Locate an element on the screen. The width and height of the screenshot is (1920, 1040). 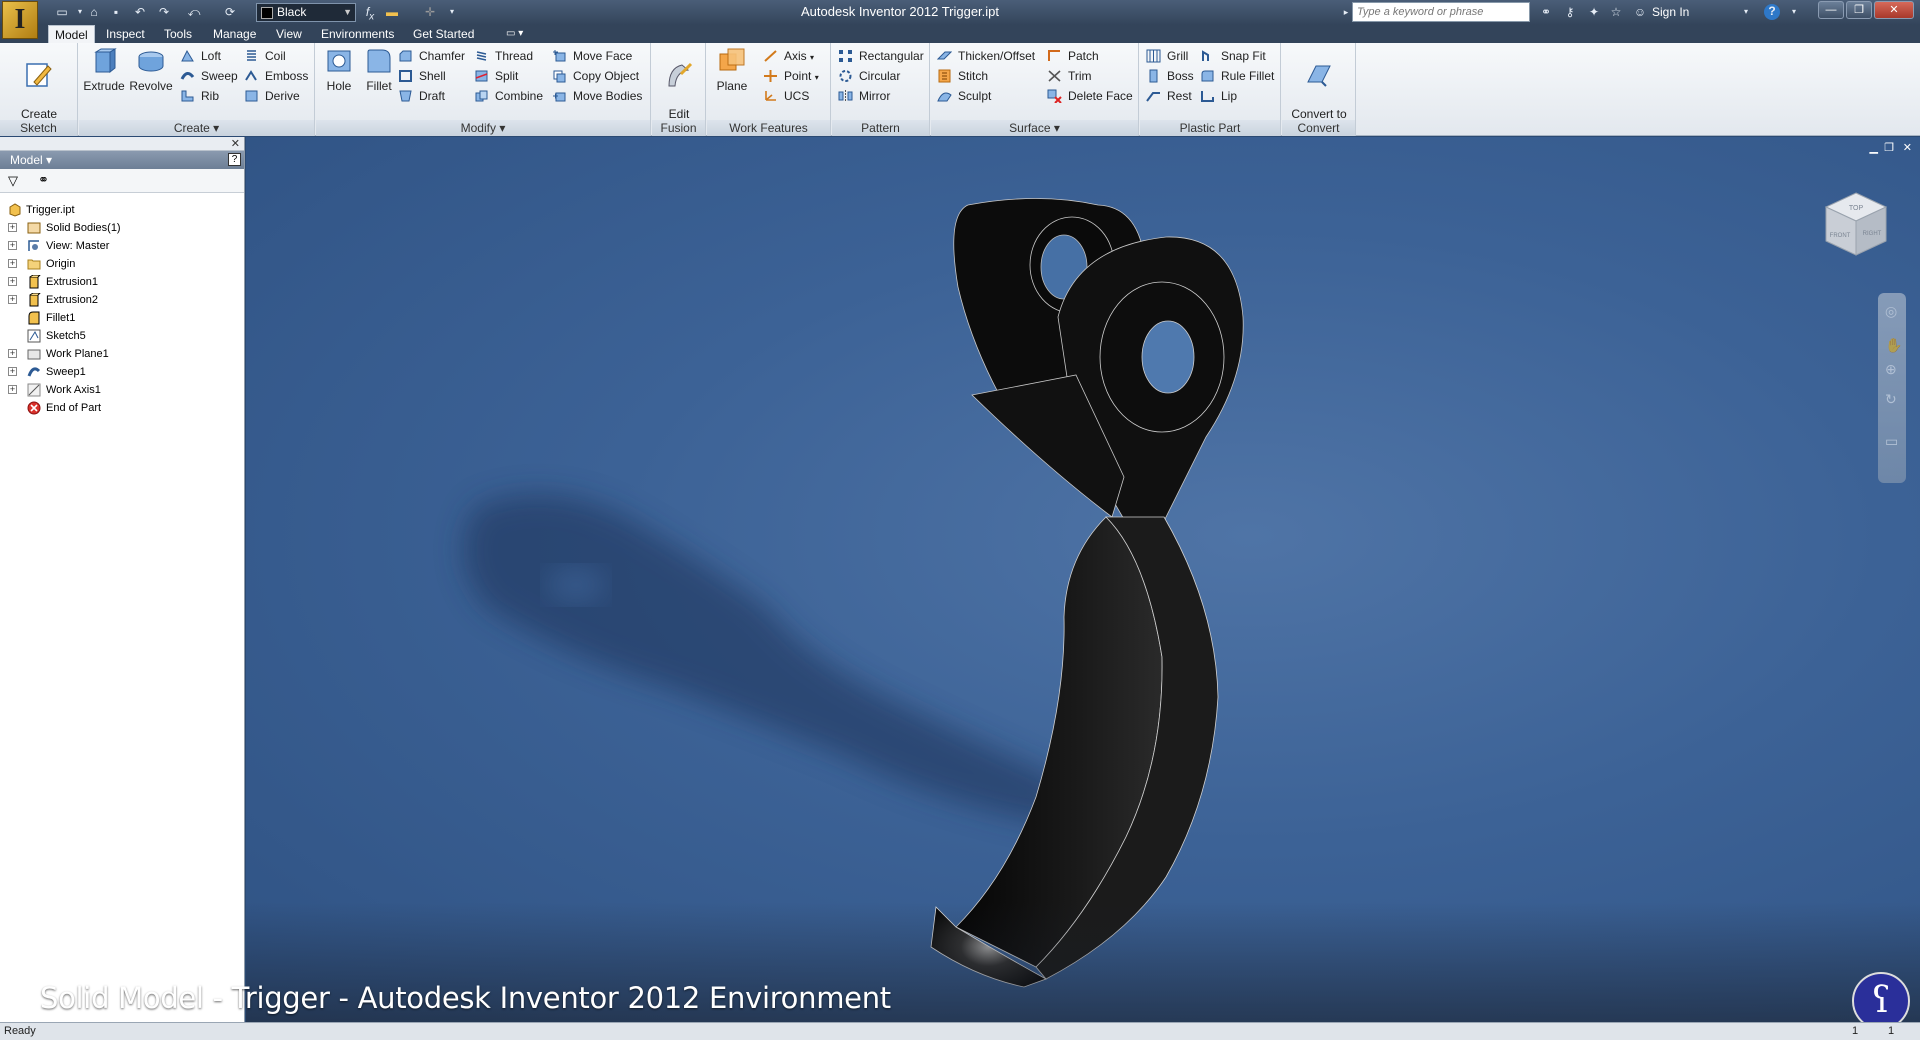
communication-center-icon: ✦ is located at coordinates (1594, 12).